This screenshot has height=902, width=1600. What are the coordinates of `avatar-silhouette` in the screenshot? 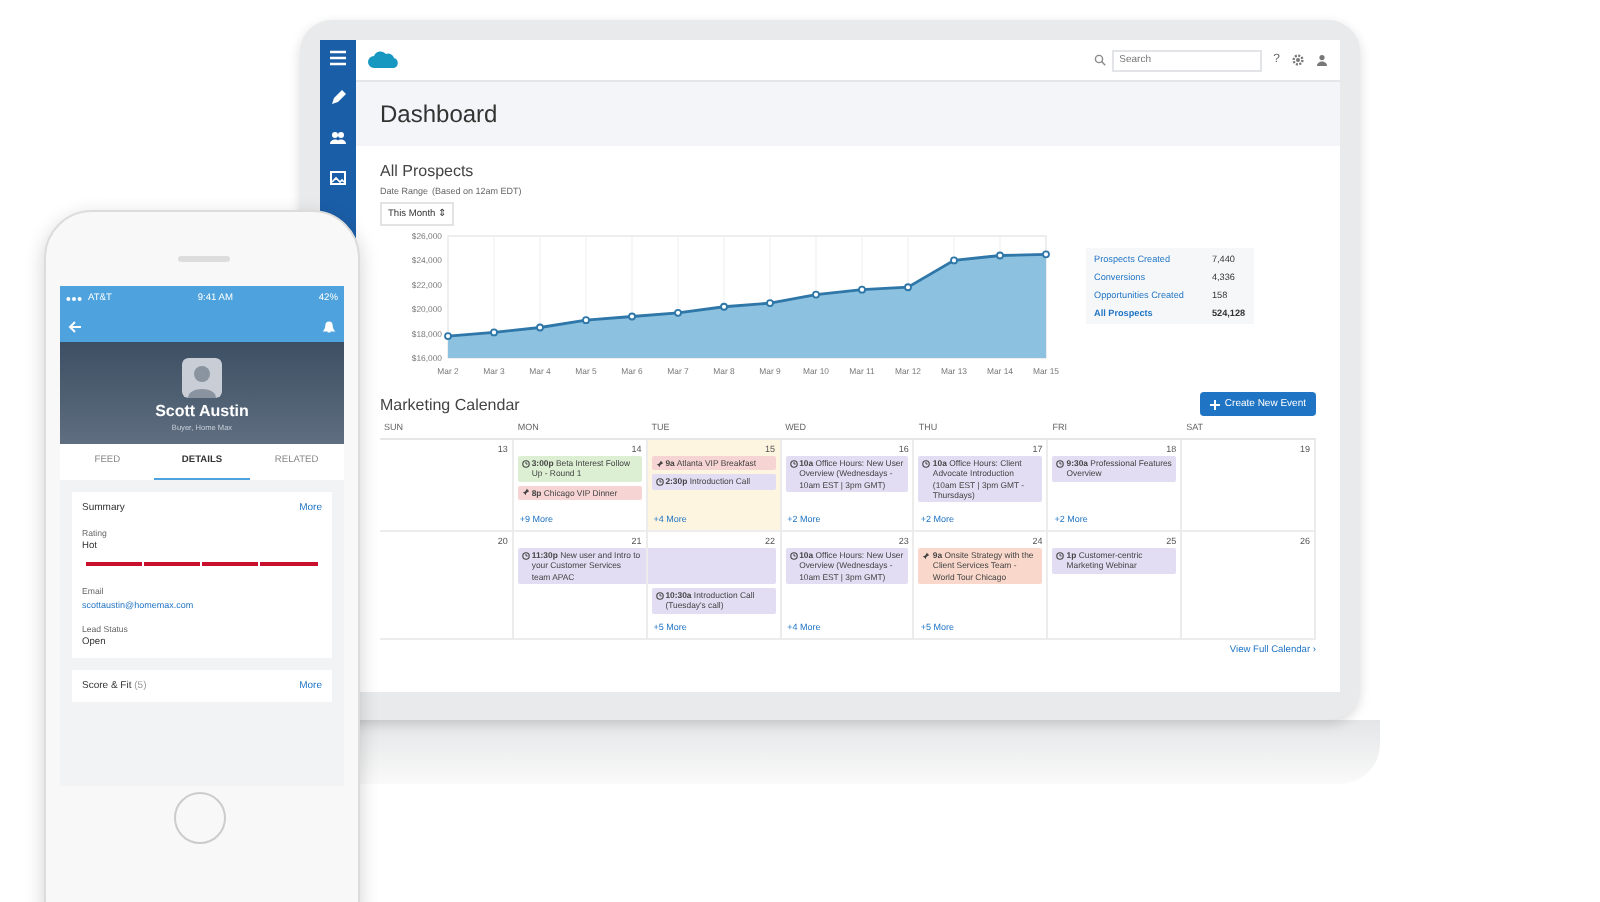 It's located at (202, 378).